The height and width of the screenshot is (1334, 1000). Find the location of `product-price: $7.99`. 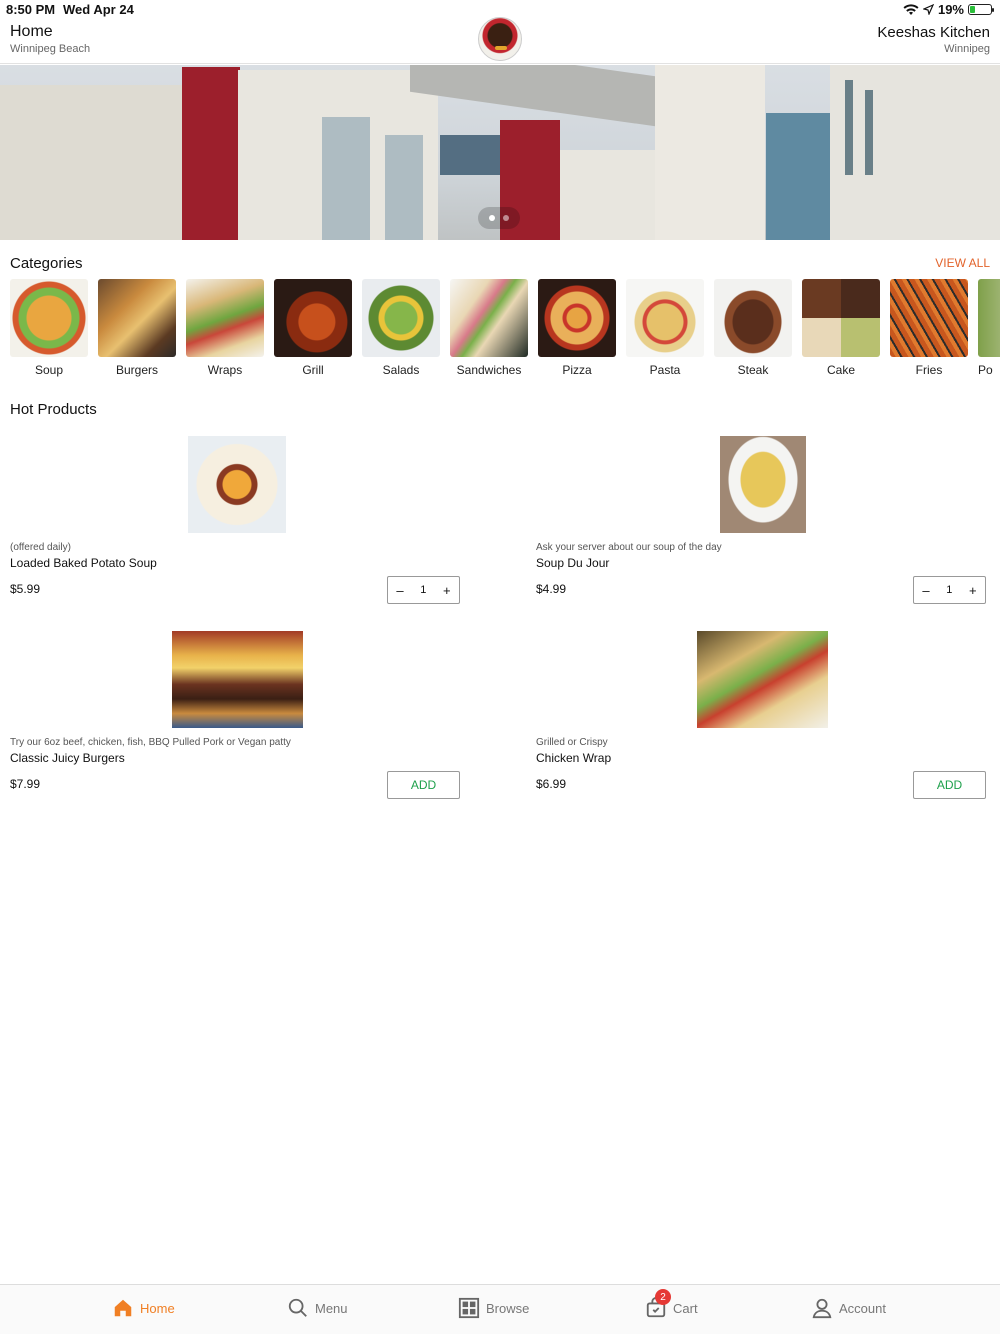

product-price: $7.99 is located at coordinates (25, 784).